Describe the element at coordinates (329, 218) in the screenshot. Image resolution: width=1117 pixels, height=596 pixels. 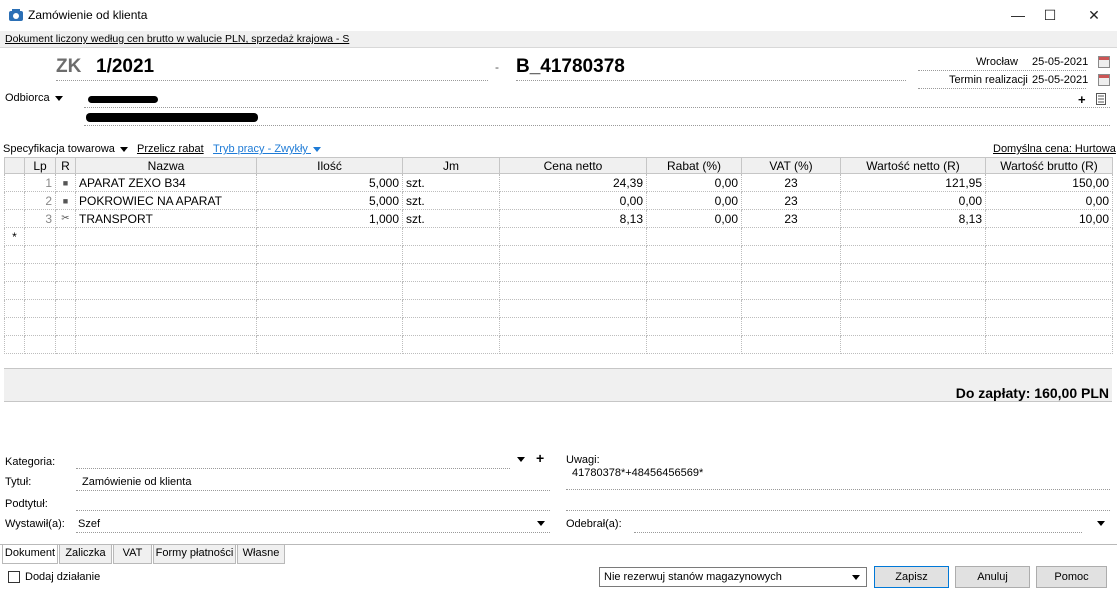
I see `row-qty: 1,000` at that location.